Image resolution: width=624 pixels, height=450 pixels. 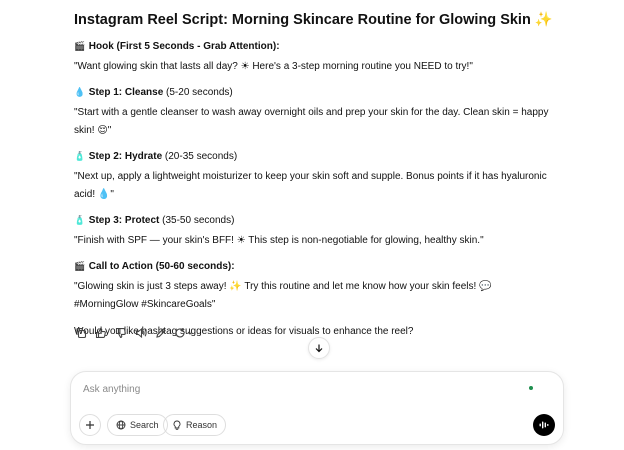 I want to click on globe-icon, so click(x=121, y=425).